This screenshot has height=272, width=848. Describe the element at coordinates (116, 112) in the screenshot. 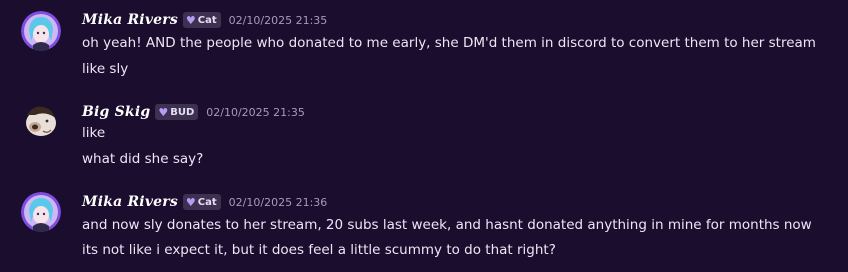

I see `username: Big Skig` at that location.